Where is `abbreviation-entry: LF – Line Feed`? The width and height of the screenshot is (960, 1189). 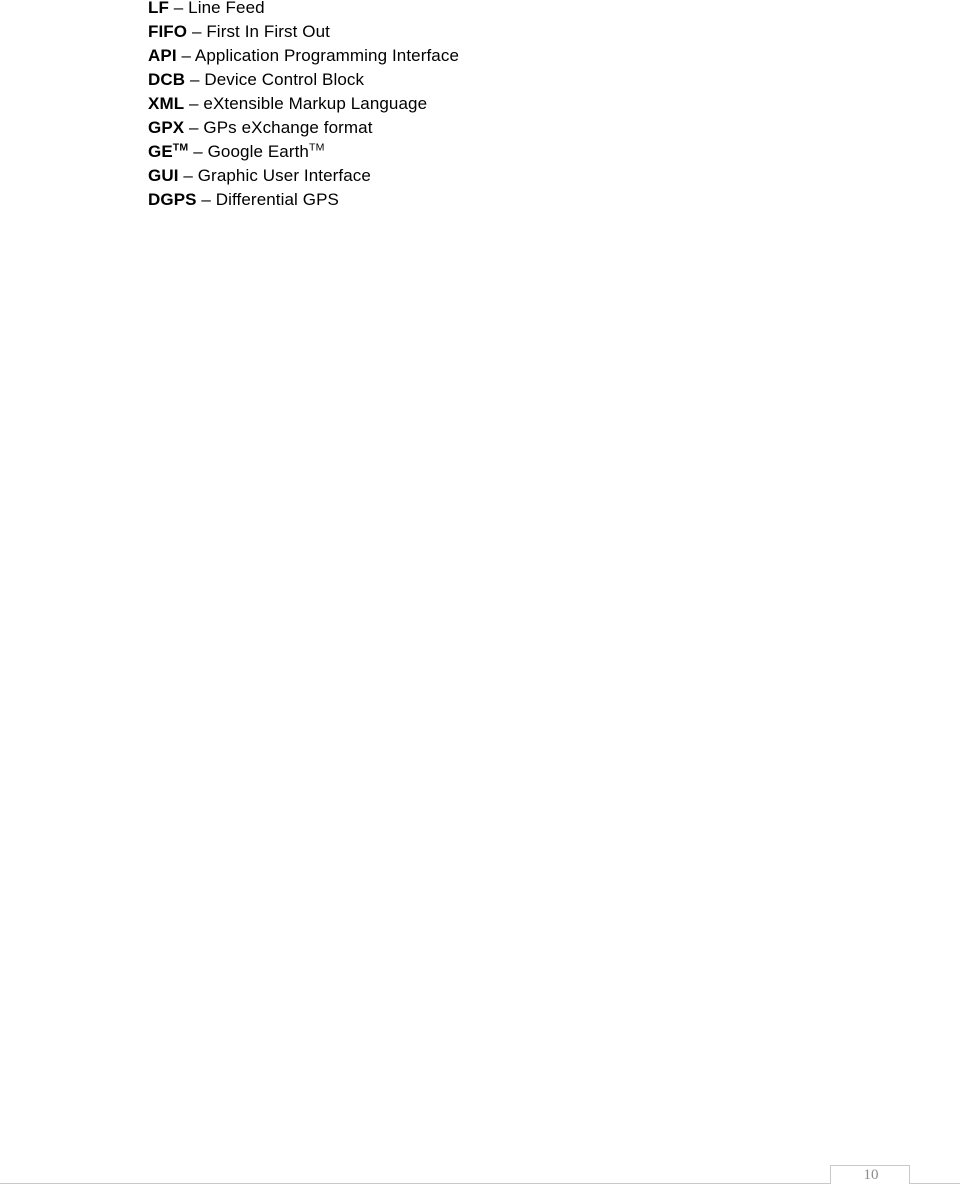
abbreviation-entry: LF – Line Feed is located at coordinates (528, 10).